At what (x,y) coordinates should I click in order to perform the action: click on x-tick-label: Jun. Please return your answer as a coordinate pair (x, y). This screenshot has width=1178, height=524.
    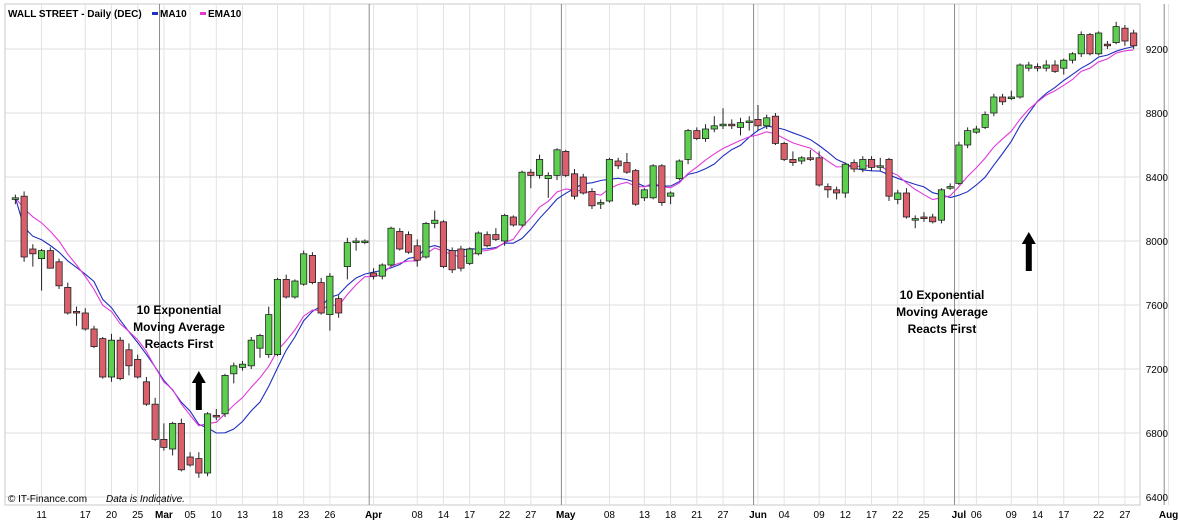
    Looking at the image, I should click on (758, 515).